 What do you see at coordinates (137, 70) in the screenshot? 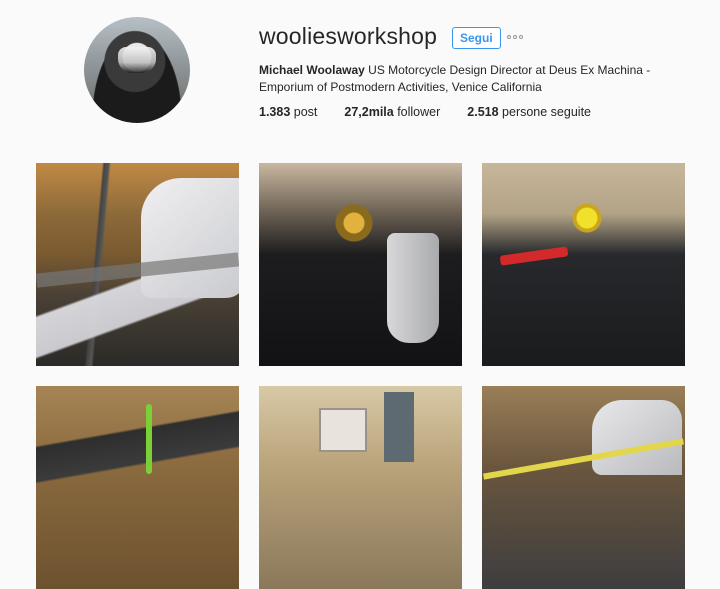
I see `profile-avatar` at bounding box center [137, 70].